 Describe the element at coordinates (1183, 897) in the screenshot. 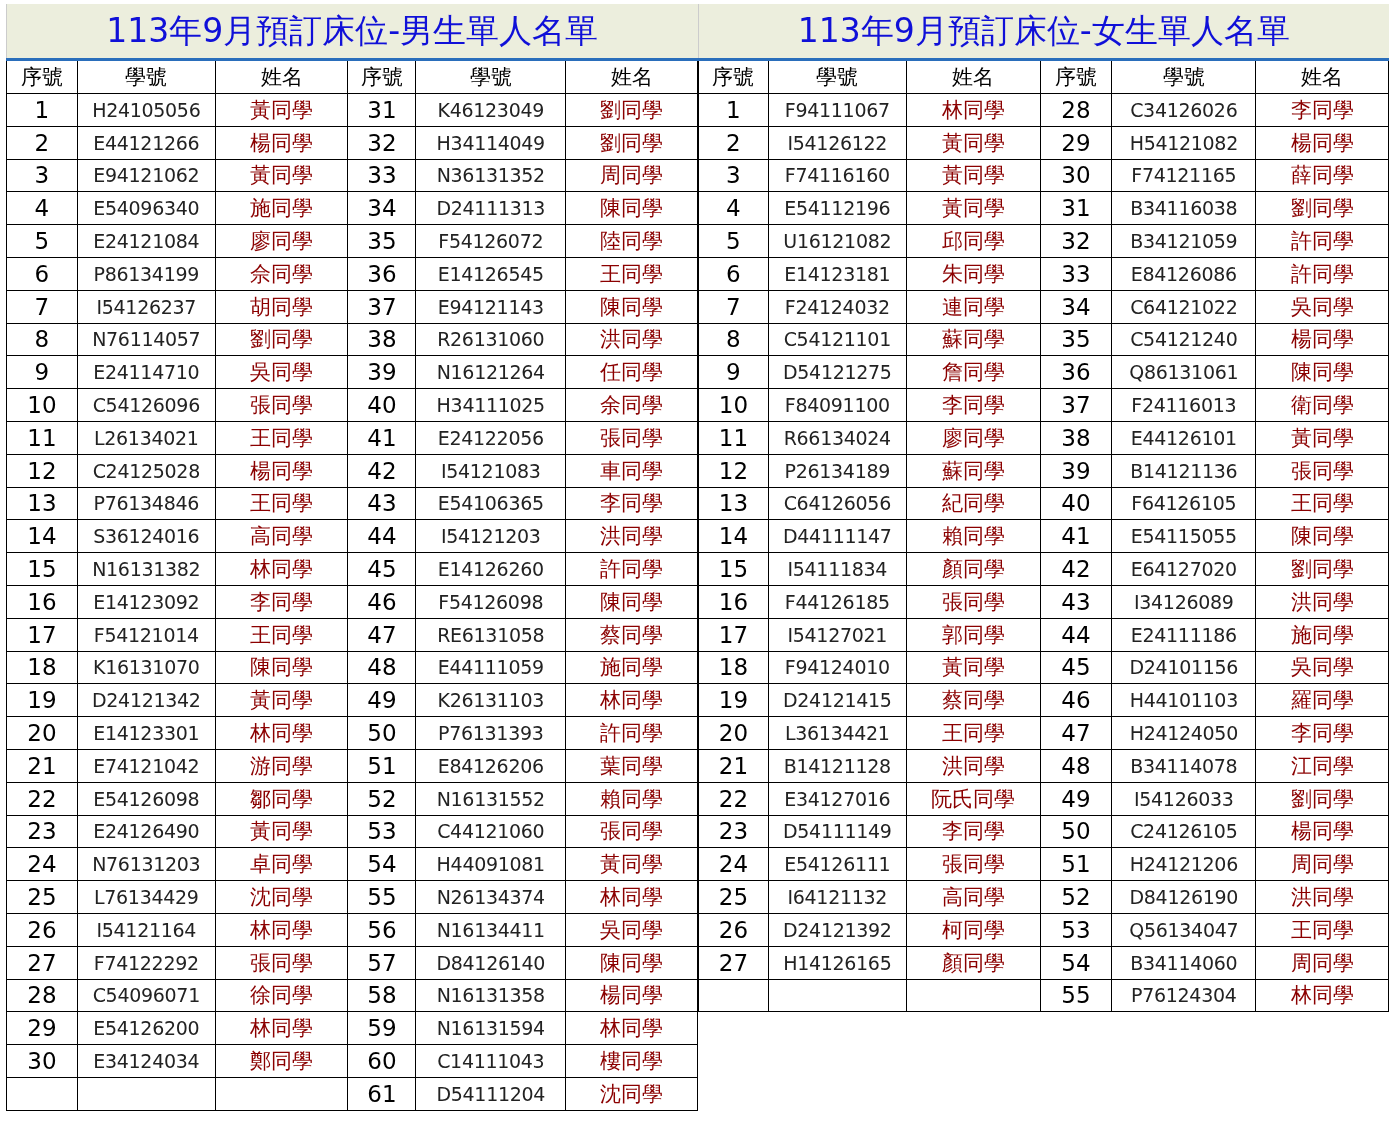

I see `table-cell: D84126190` at that location.